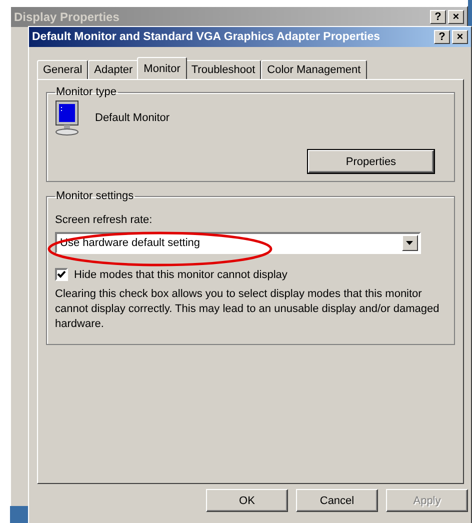 The width and height of the screenshot is (472, 523). Describe the element at coordinates (95, 196) in the screenshot. I see `group-heading: Monitor settings` at that location.